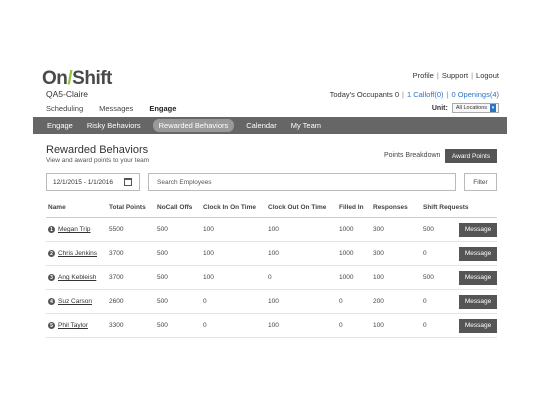 Image resolution: width=539 pixels, height=404 pixels. What do you see at coordinates (114, 125) in the screenshot?
I see `subnav-risky-behaviors: Risky Behaviors` at bounding box center [114, 125].